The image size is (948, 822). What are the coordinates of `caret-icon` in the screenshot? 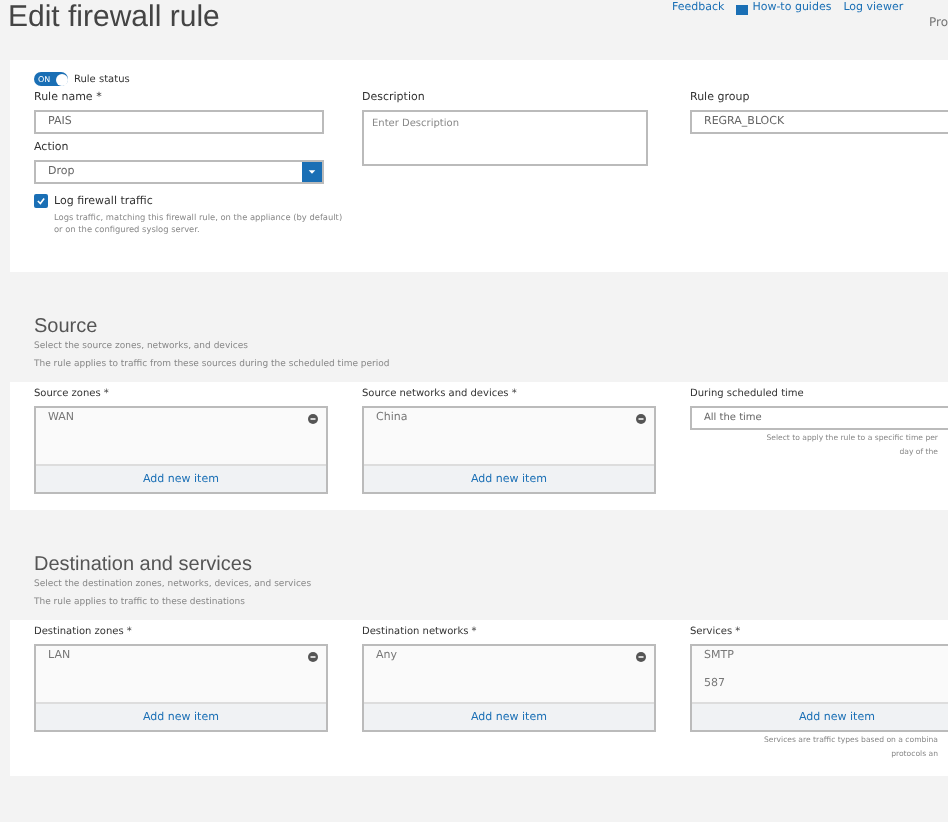 It's located at (312, 172).